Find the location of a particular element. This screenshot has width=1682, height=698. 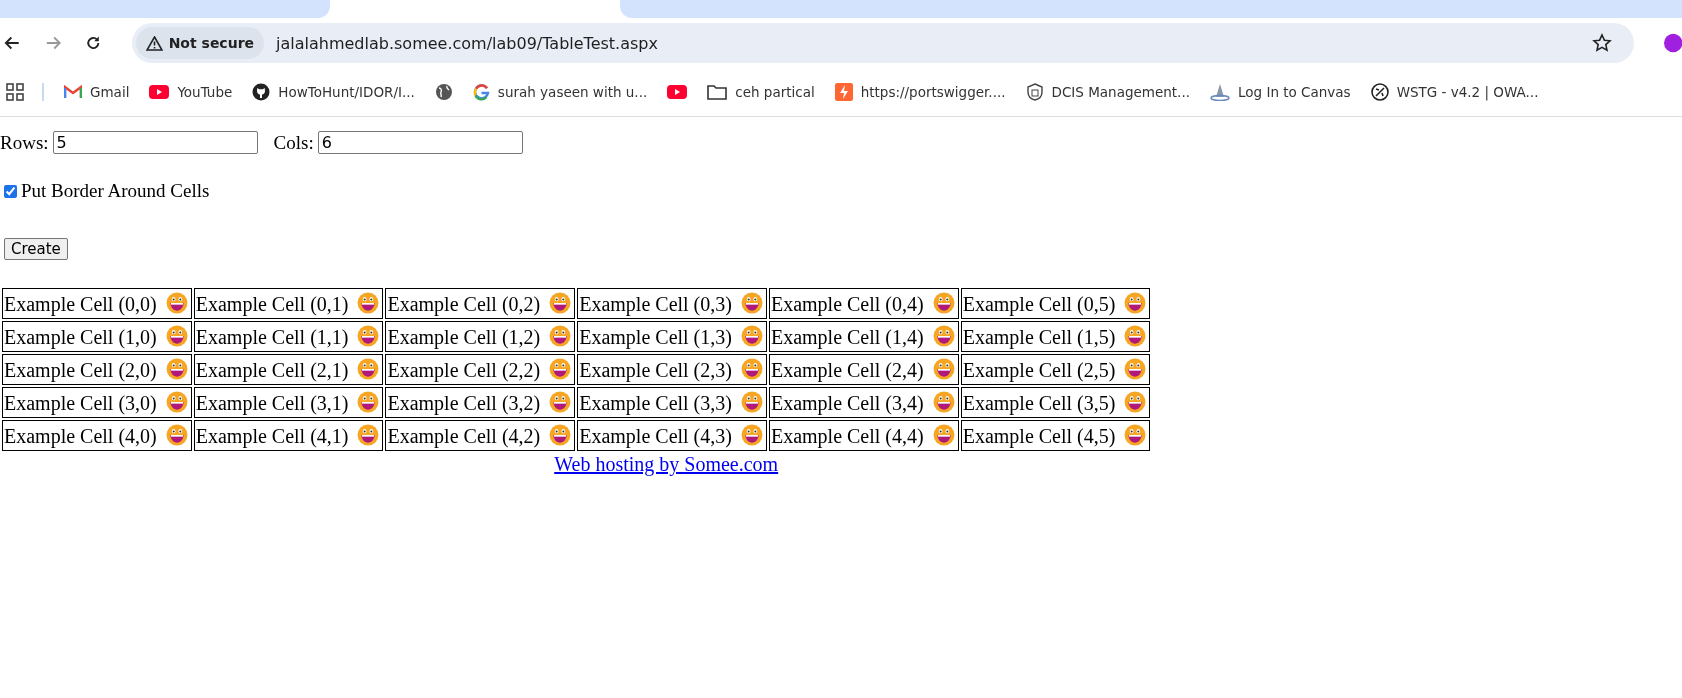

table-cell: Example Cell (4,3) is located at coordinates (672, 435).